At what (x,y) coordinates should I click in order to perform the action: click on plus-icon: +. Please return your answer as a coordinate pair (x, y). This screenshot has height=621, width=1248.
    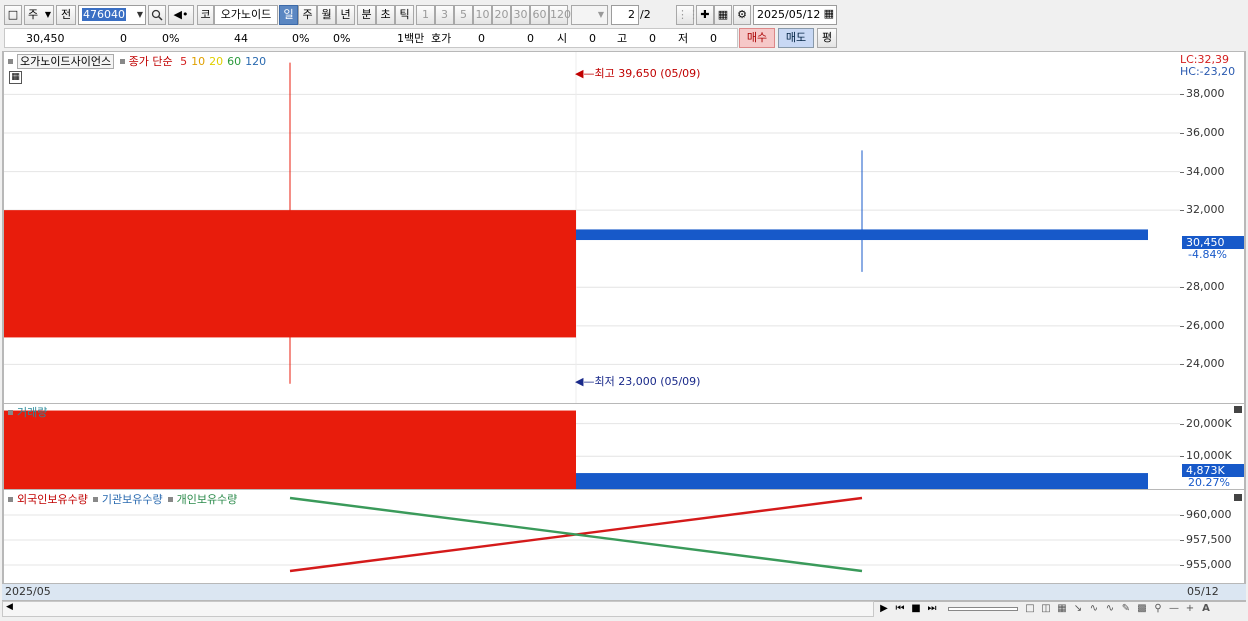
    Looking at the image, I should click on (1190, 609).